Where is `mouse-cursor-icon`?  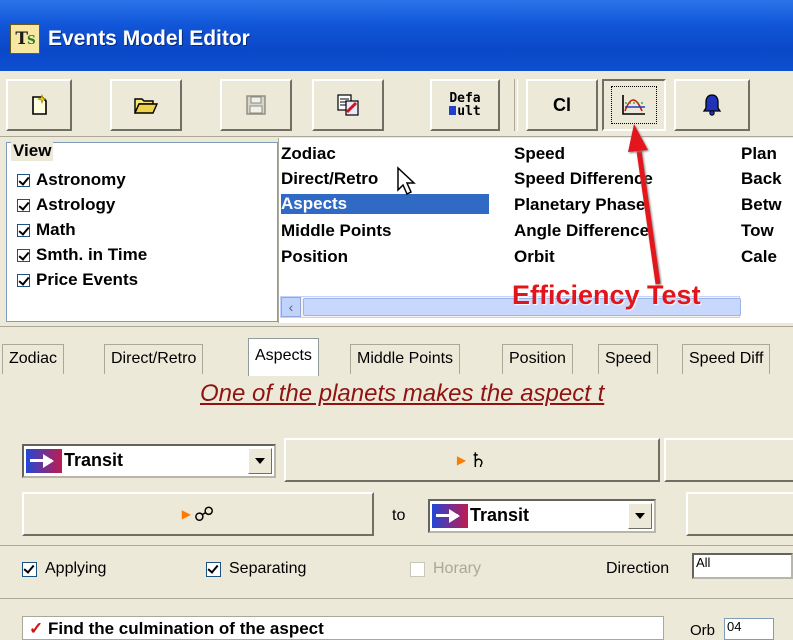 mouse-cursor-icon is located at coordinates (406, 181).